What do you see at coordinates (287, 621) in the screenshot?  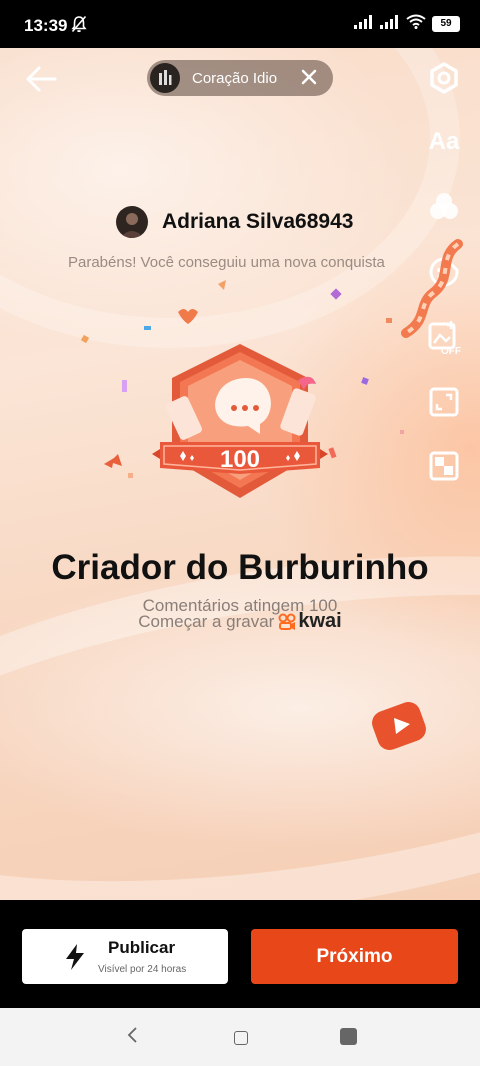 I see `kwai-icon` at bounding box center [287, 621].